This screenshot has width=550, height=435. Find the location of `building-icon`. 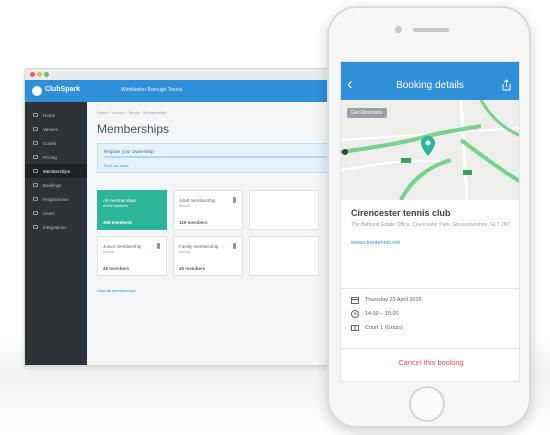

building-icon is located at coordinates (35, 129).